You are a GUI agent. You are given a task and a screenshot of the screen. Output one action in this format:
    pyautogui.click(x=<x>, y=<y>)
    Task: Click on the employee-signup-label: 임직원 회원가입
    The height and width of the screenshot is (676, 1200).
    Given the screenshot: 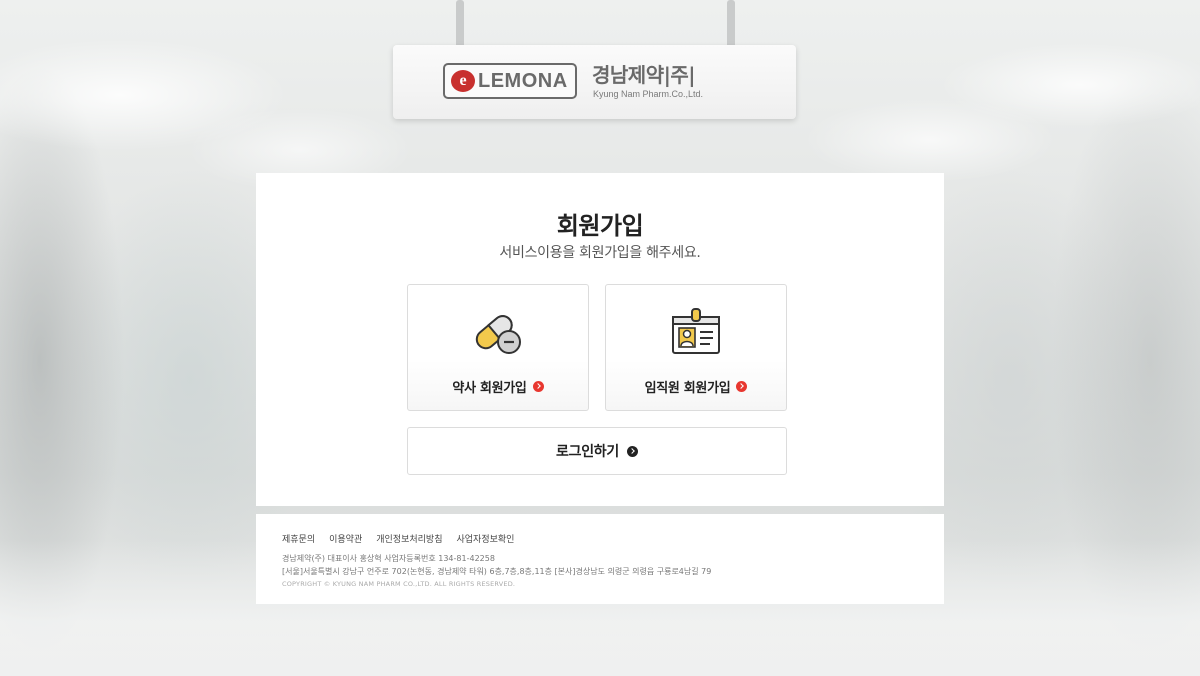 What is the action you would take?
    pyautogui.click(x=696, y=386)
    